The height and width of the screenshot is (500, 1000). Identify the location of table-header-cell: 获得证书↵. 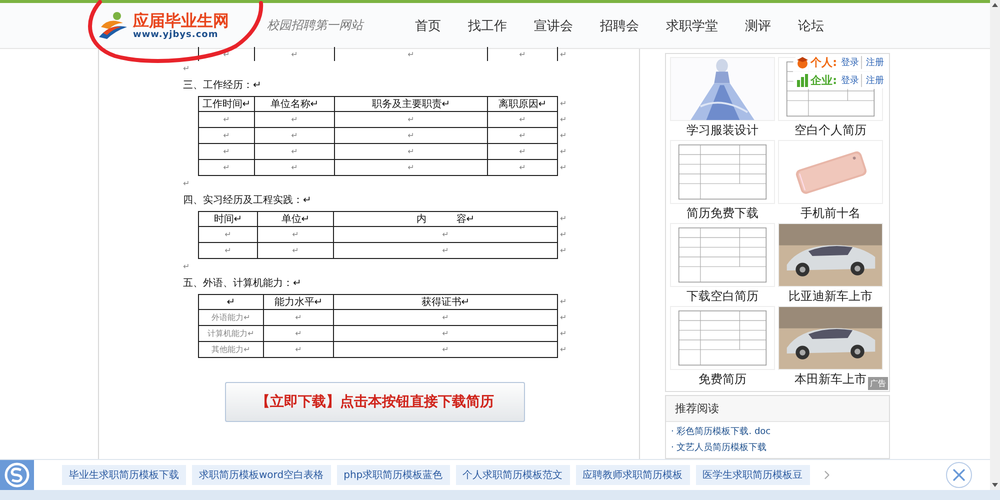
(446, 302).